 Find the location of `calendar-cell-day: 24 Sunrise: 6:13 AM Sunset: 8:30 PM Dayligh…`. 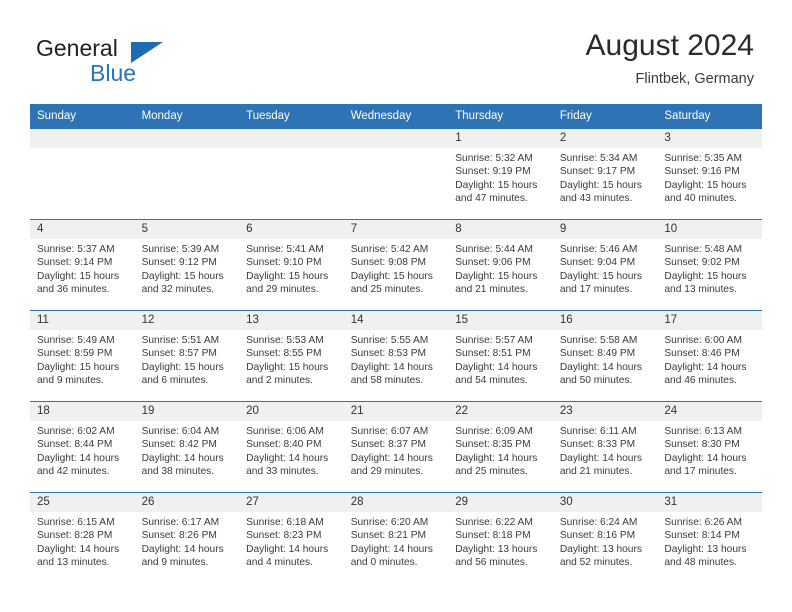

calendar-cell-day: 24 Sunrise: 6:13 AM Sunset: 8:30 PM Dayligh… is located at coordinates (709, 447).